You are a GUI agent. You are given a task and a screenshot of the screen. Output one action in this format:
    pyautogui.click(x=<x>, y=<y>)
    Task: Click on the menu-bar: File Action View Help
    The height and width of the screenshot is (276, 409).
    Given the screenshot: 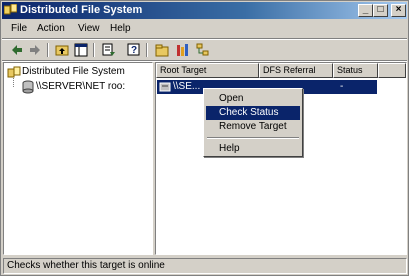 What is the action you would take?
    pyautogui.click(x=205, y=29)
    